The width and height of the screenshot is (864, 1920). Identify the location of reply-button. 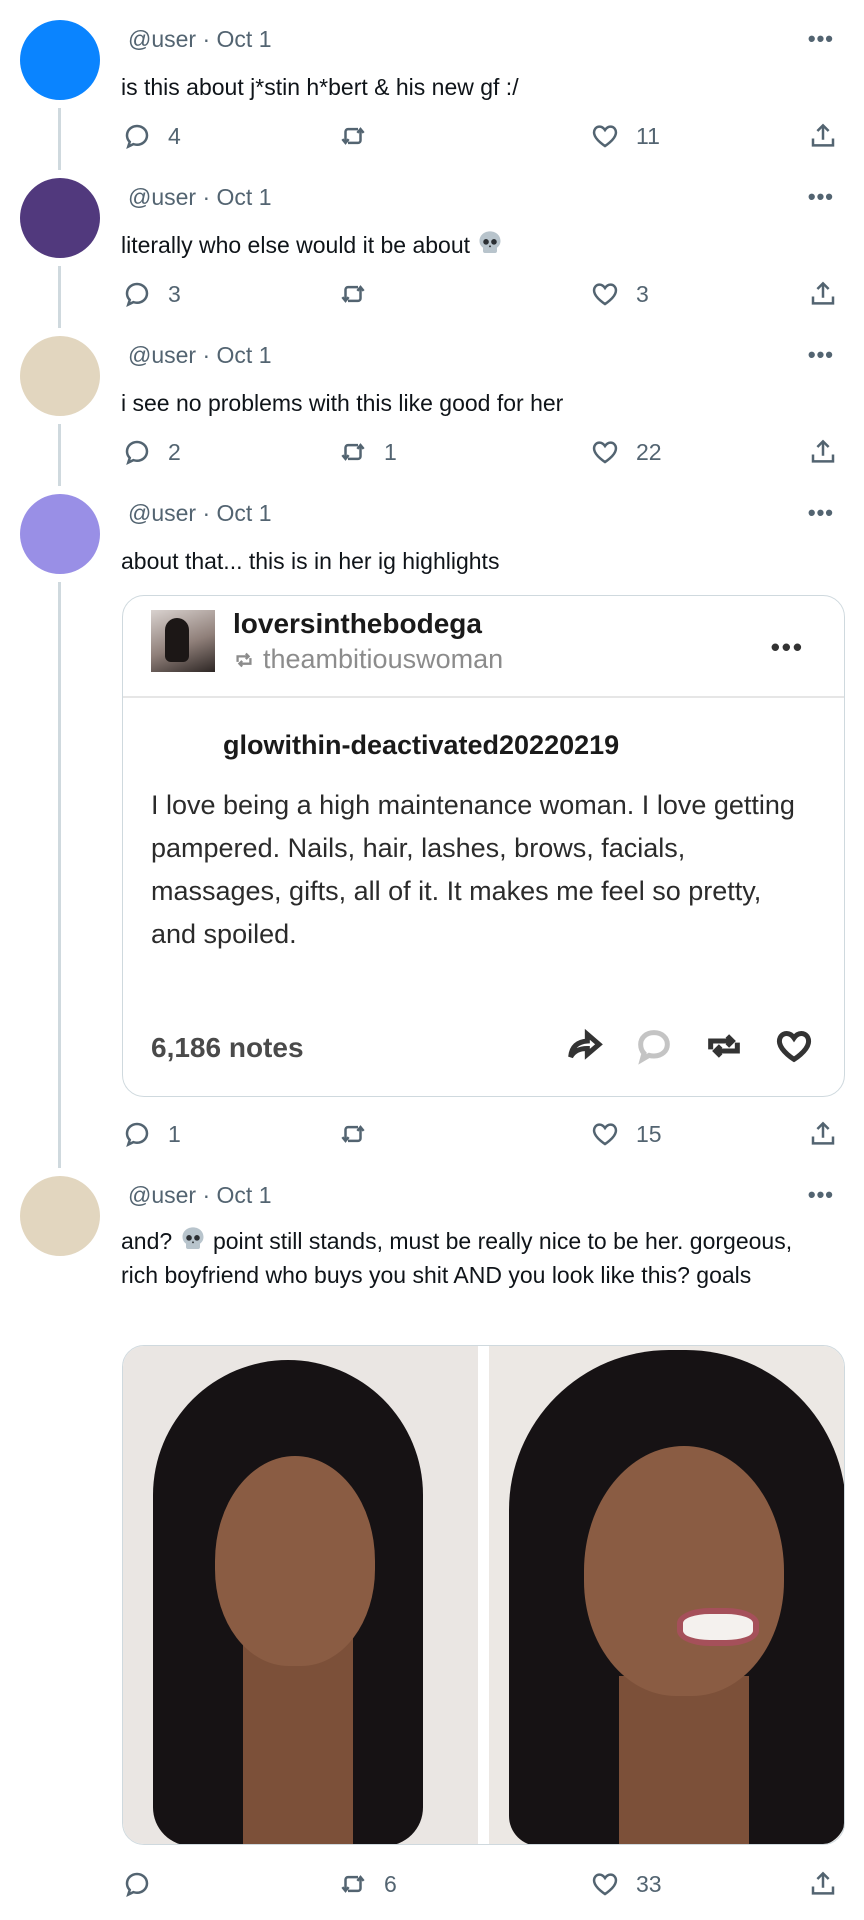
(145, 1884).